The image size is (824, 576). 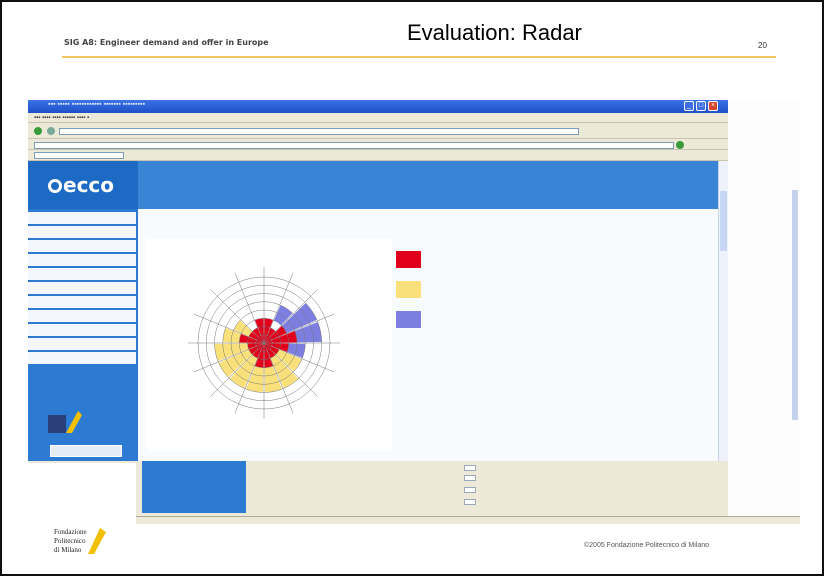 I want to click on address-input, so click(x=354, y=145).